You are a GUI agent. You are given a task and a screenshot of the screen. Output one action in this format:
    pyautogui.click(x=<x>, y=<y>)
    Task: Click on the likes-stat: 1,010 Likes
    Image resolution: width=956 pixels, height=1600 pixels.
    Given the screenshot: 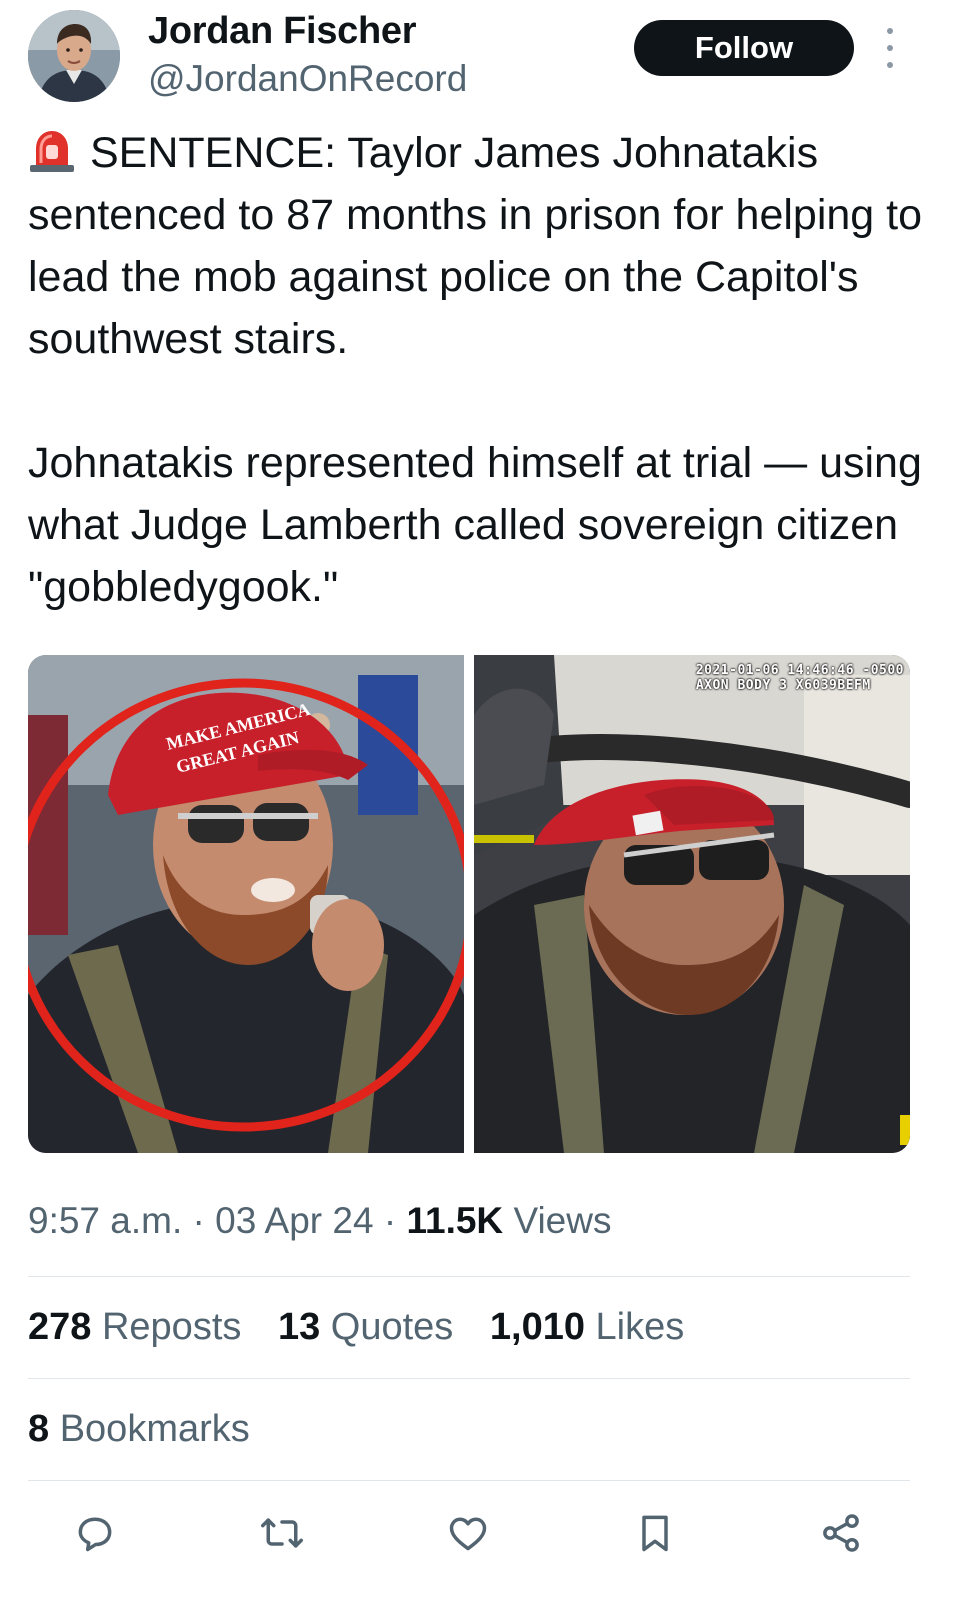 What is the action you would take?
    pyautogui.click(x=587, y=1327)
    